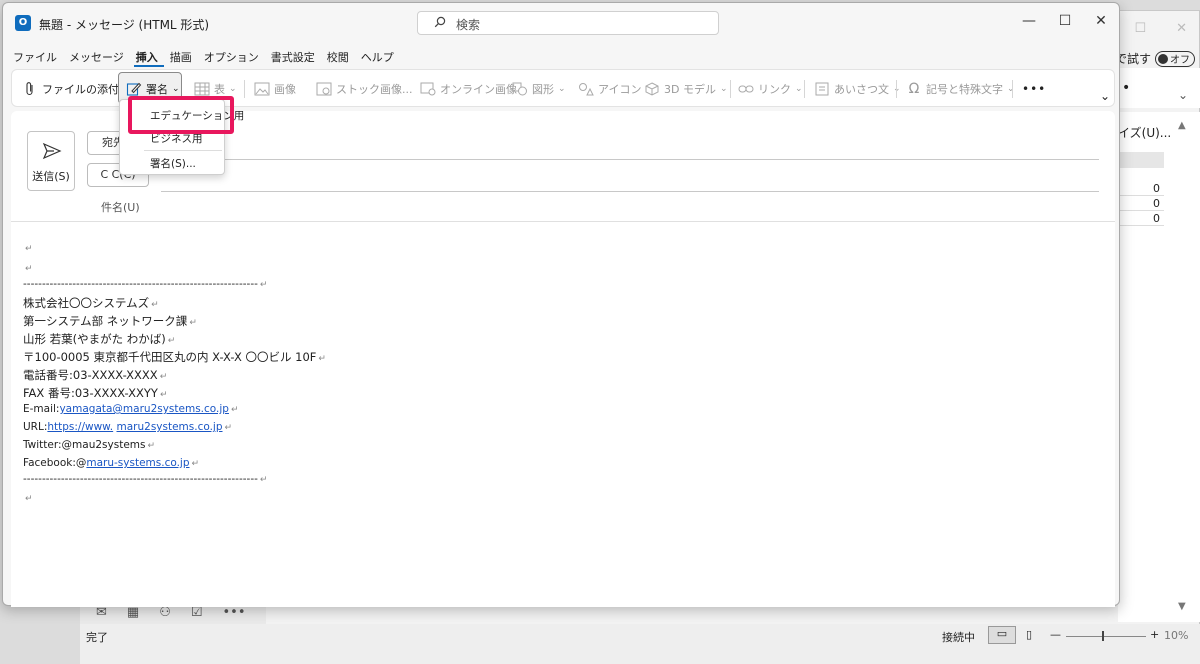 The image size is (1200, 664). I want to click on menu-format: 書式設定, so click(295, 58).